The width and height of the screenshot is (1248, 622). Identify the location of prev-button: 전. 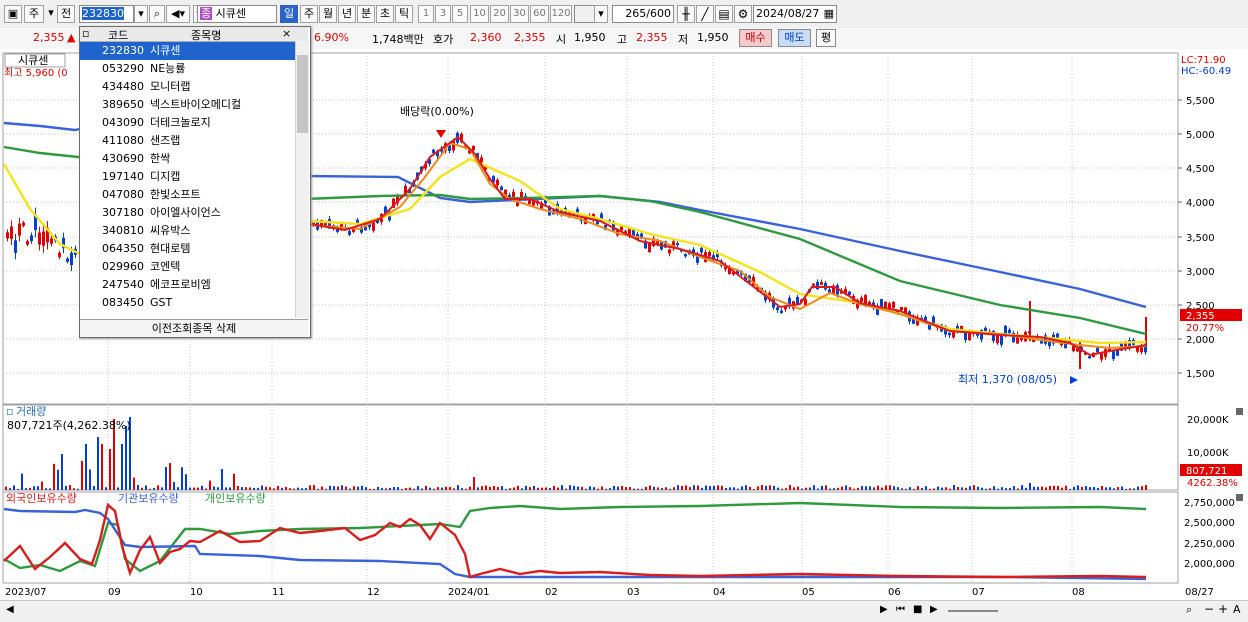
(66, 14).